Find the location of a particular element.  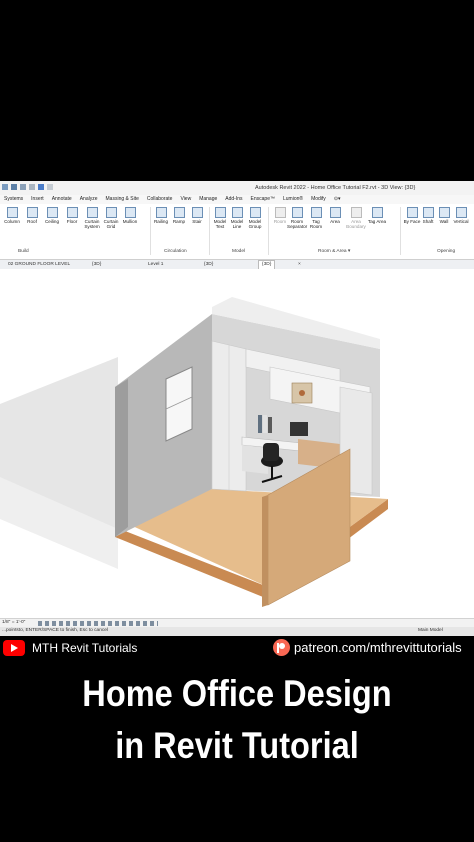

tool-ramp: Ramp is located at coordinates (179, 215).